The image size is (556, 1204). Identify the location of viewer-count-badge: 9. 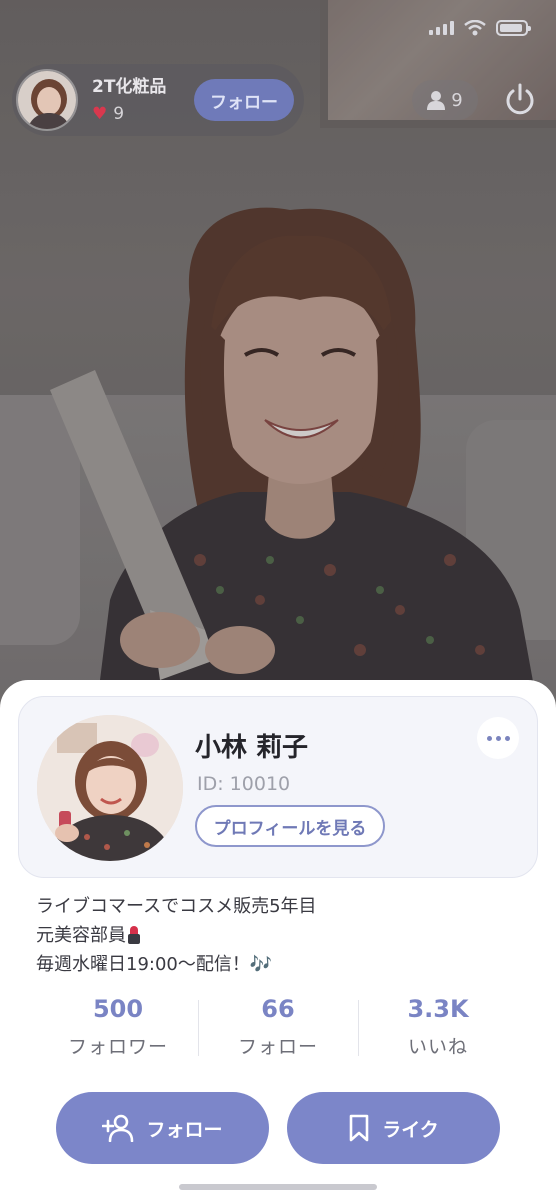
(445, 100).